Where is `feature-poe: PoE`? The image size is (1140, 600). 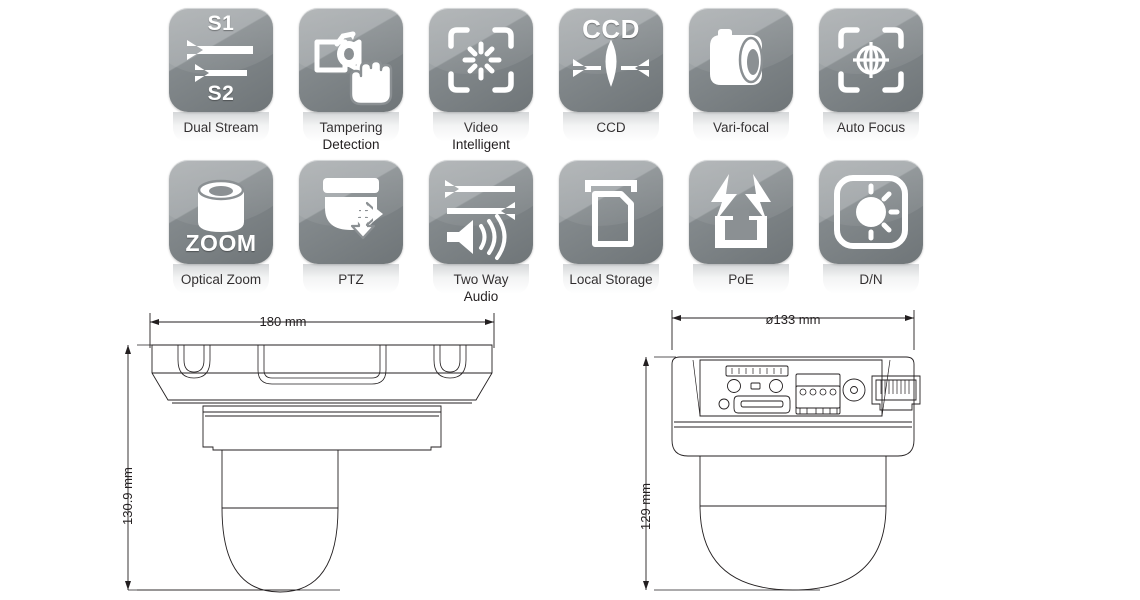 feature-poe: PoE is located at coordinates (741, 227).